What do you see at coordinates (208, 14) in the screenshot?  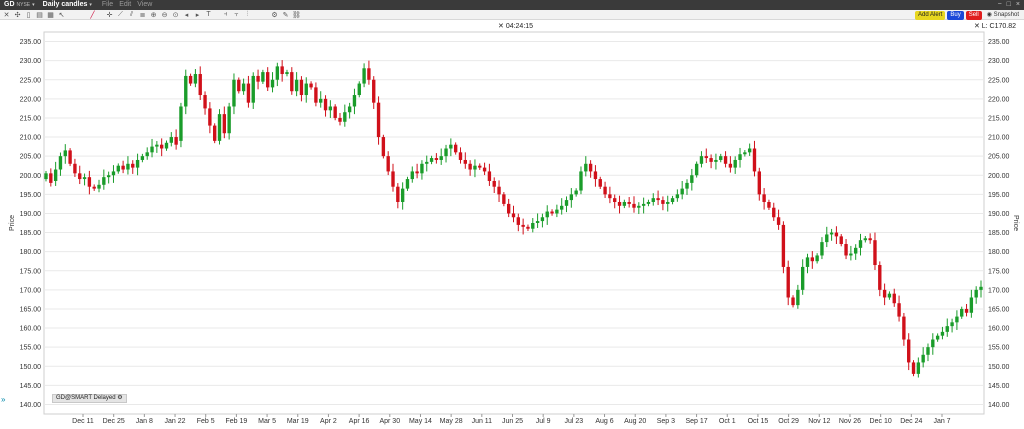 I see `text-icon: T` at bounding box center [208, 14].